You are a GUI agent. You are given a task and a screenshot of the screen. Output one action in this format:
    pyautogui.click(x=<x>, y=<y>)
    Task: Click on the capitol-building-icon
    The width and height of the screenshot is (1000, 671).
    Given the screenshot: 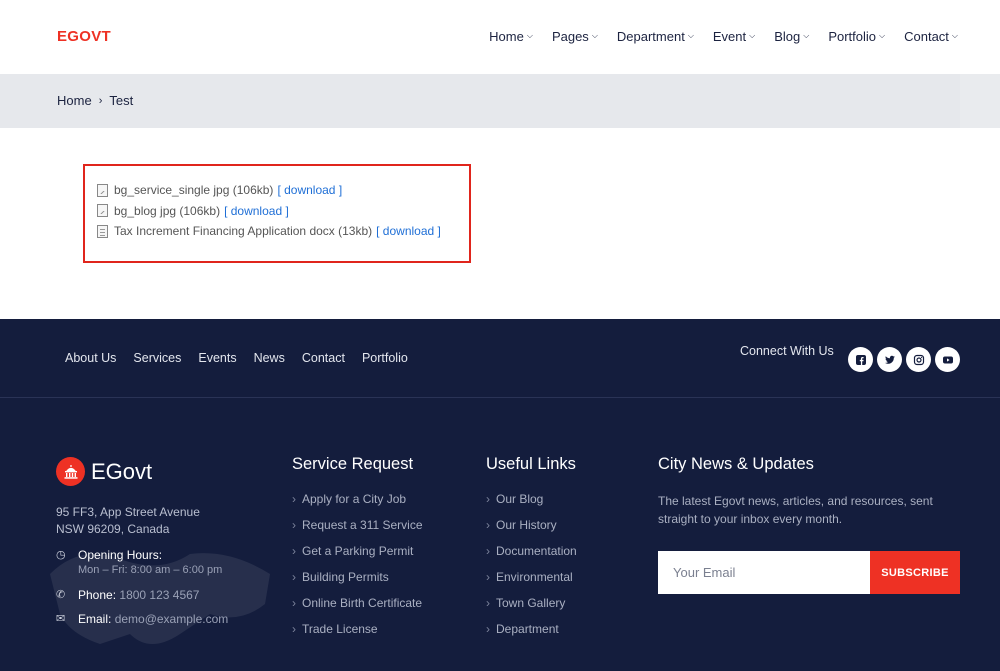 What is the action you would take?
    pyautogui.click(x=70, y=471)
    